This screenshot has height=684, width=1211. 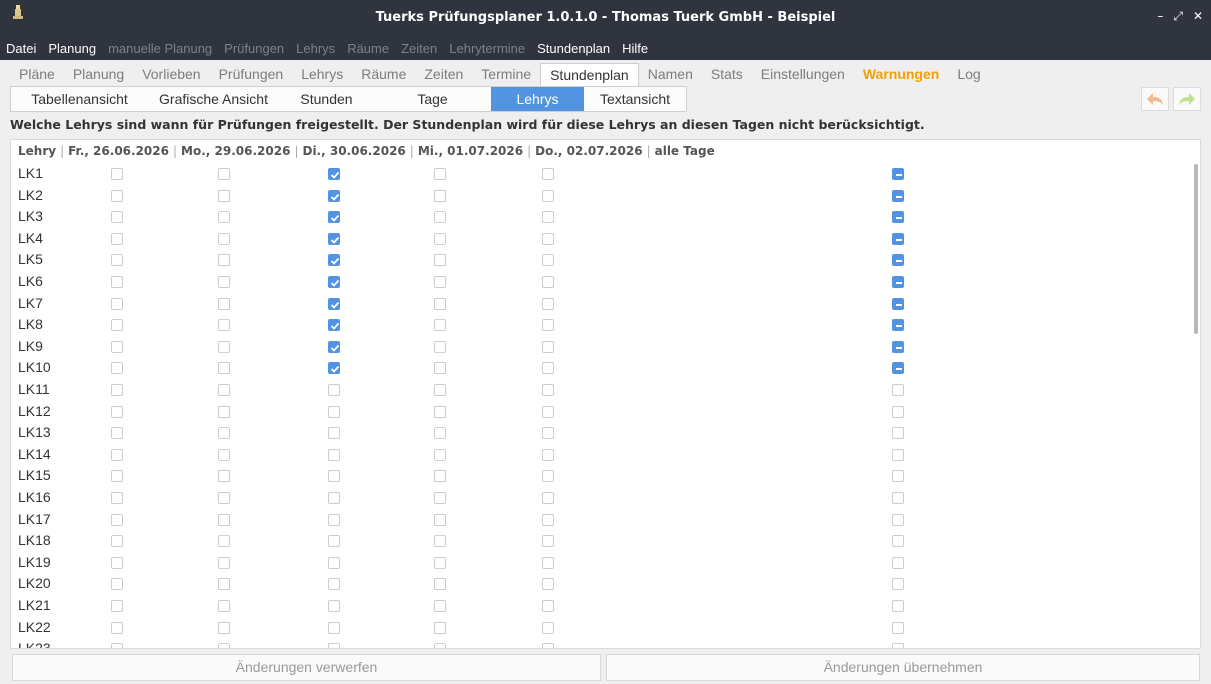 What do you see at coordinates (353, 151) in the screenshot?
I see `column-header-di-30-06-2026: Di., 30.06.2026` at bounding box center [353, 151].